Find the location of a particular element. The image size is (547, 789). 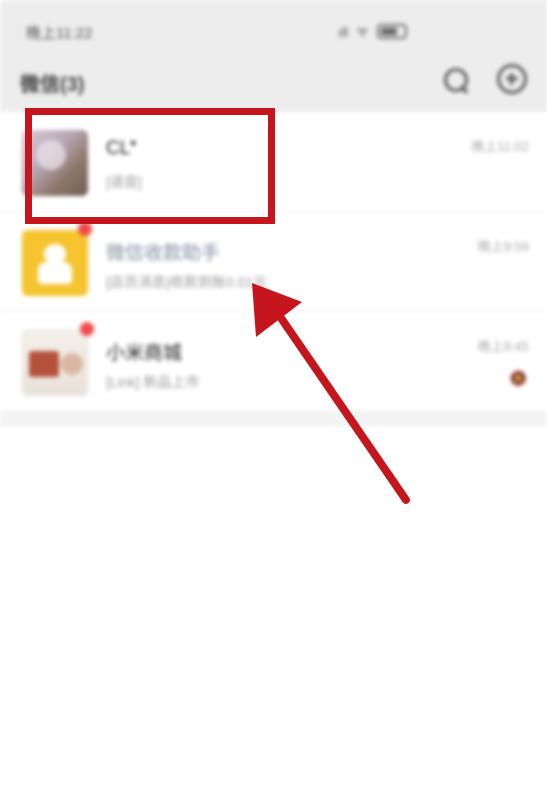

heart-icon: ♥ is located at coordinates (133, 144).